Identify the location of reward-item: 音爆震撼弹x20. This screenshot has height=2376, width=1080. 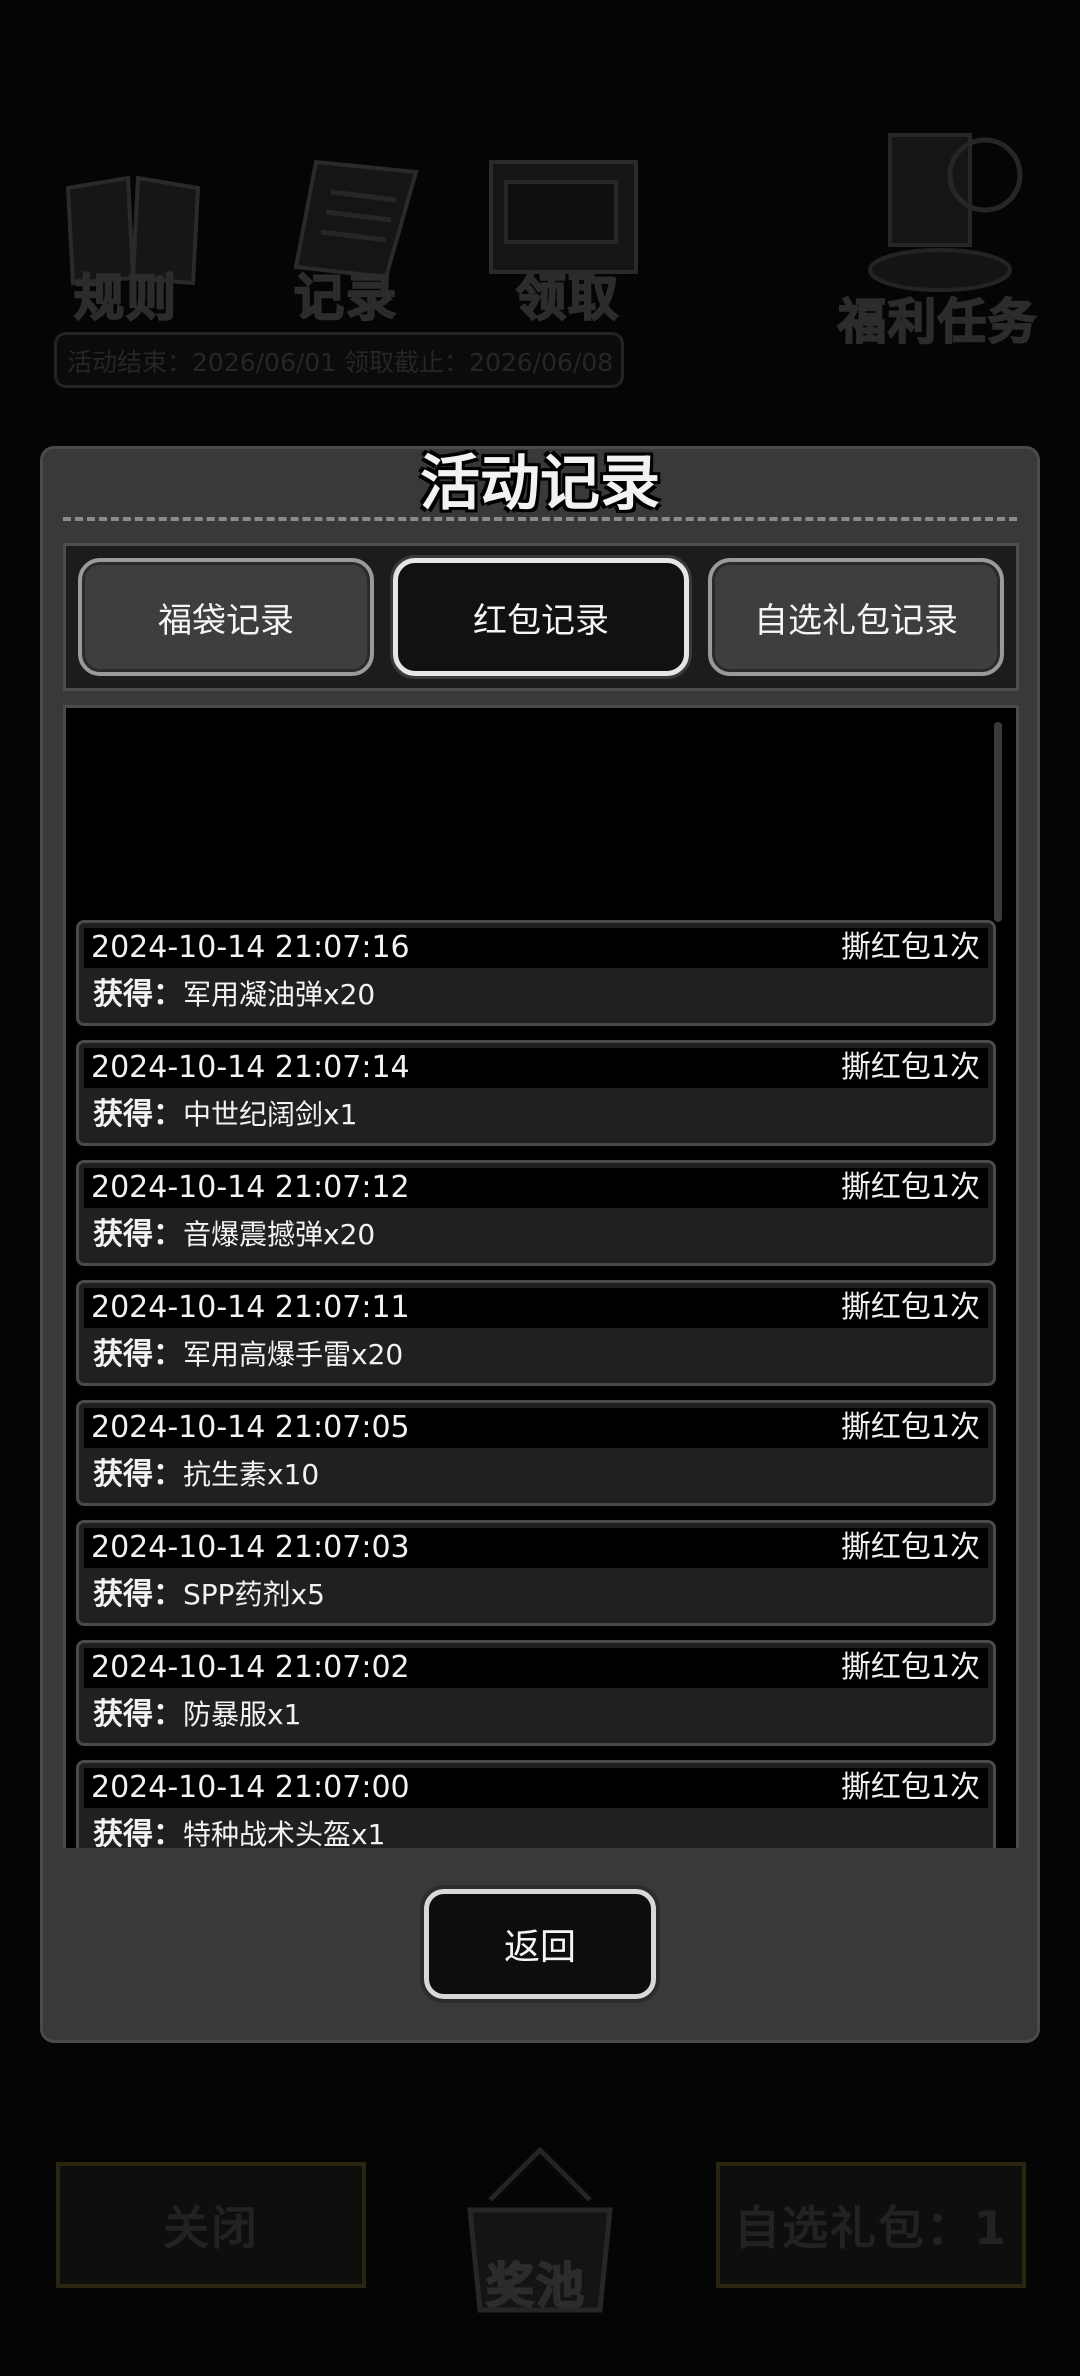
(279, 1234).